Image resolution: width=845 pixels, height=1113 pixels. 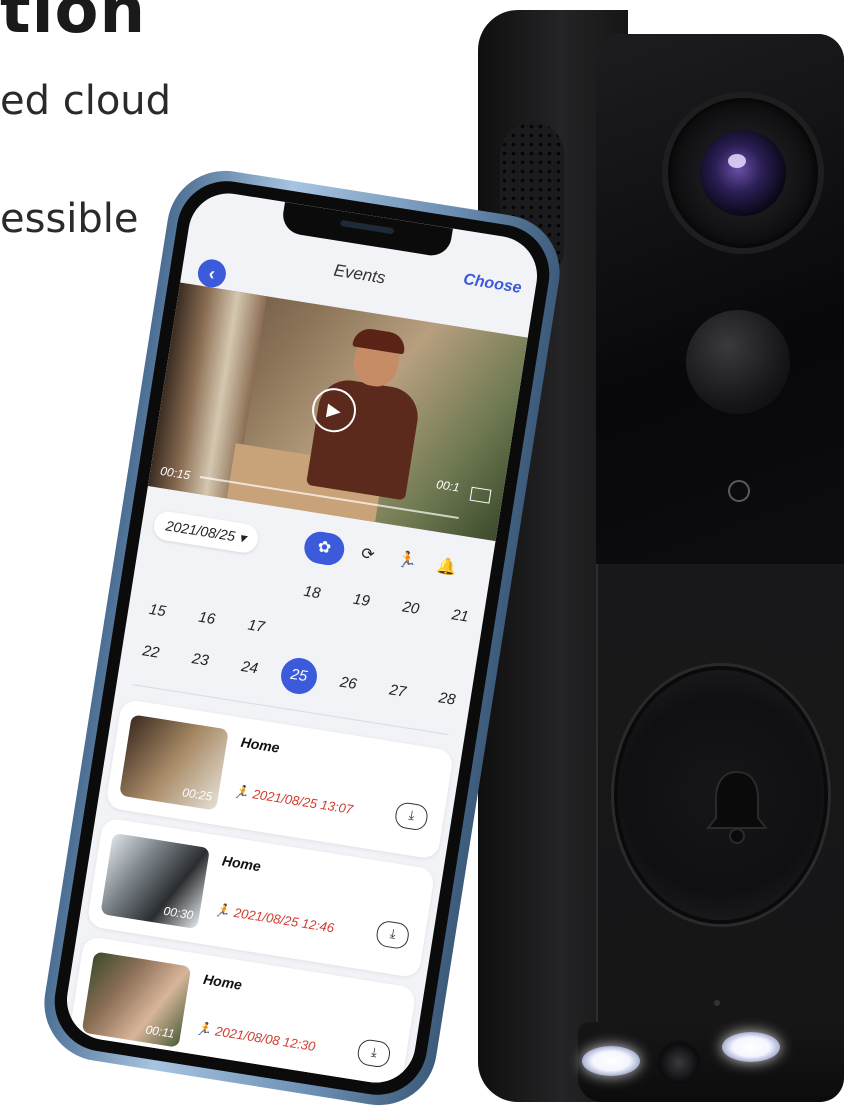 I want to click on microphone-hole, so click(x=717, y=1003).